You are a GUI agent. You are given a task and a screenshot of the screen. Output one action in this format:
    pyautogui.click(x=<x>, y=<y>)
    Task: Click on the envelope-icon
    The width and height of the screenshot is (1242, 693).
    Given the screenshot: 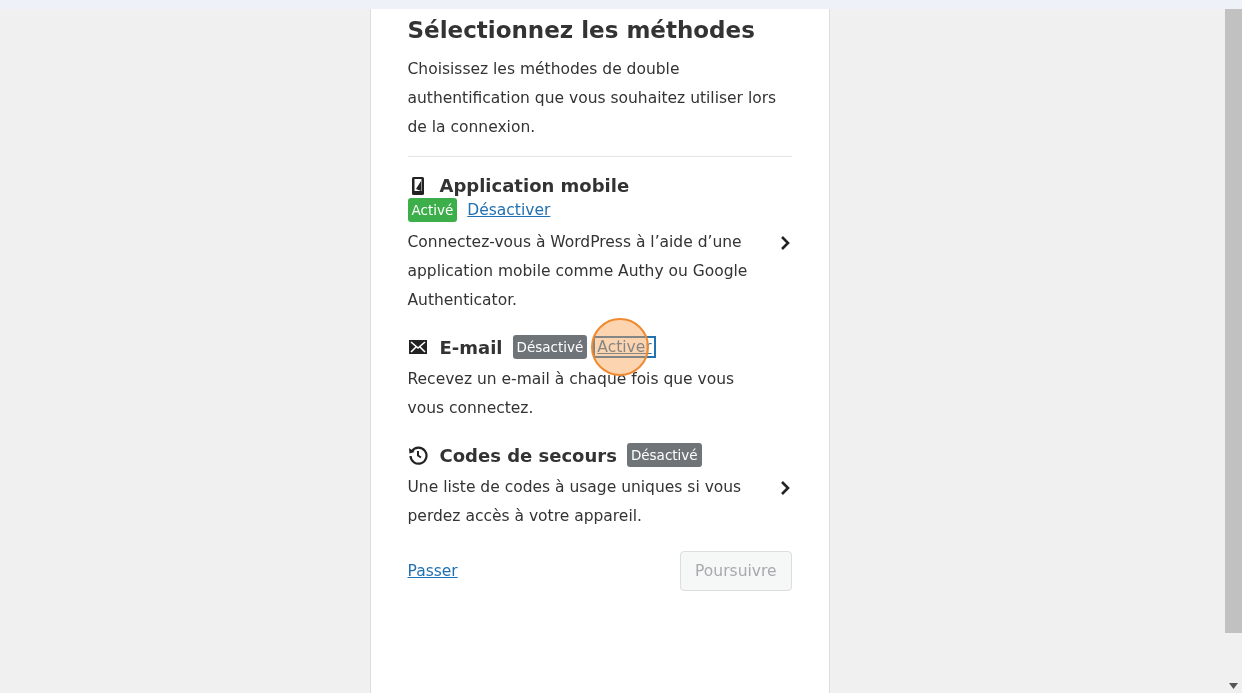 What is the action you would take?
    pyautogui.click(x=417, y=347)
    